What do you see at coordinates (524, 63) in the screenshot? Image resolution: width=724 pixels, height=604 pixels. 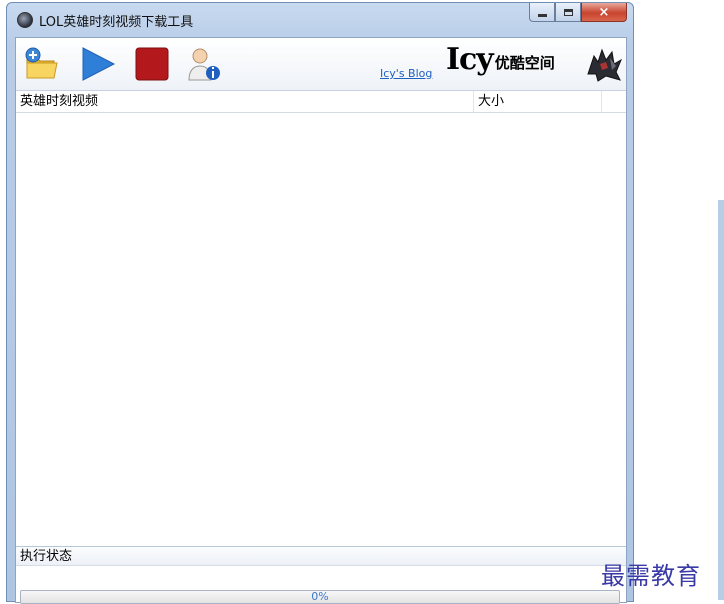 I see `brand-subtitle: 优酷空间` at bounding box center [524, 63].